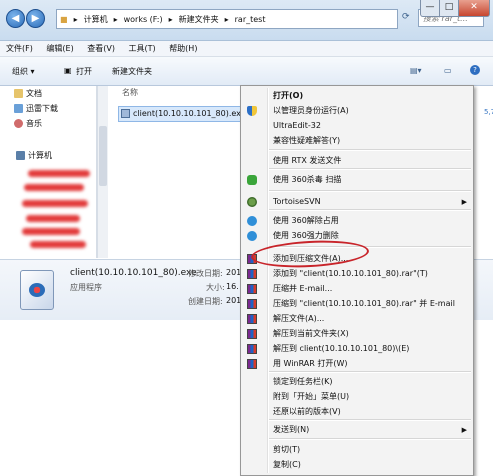 Image resolution: width=493 pixels, height=476 pixels. I want to click on file-name: client(10.10.10.101_80).exe, so click(189, 113).